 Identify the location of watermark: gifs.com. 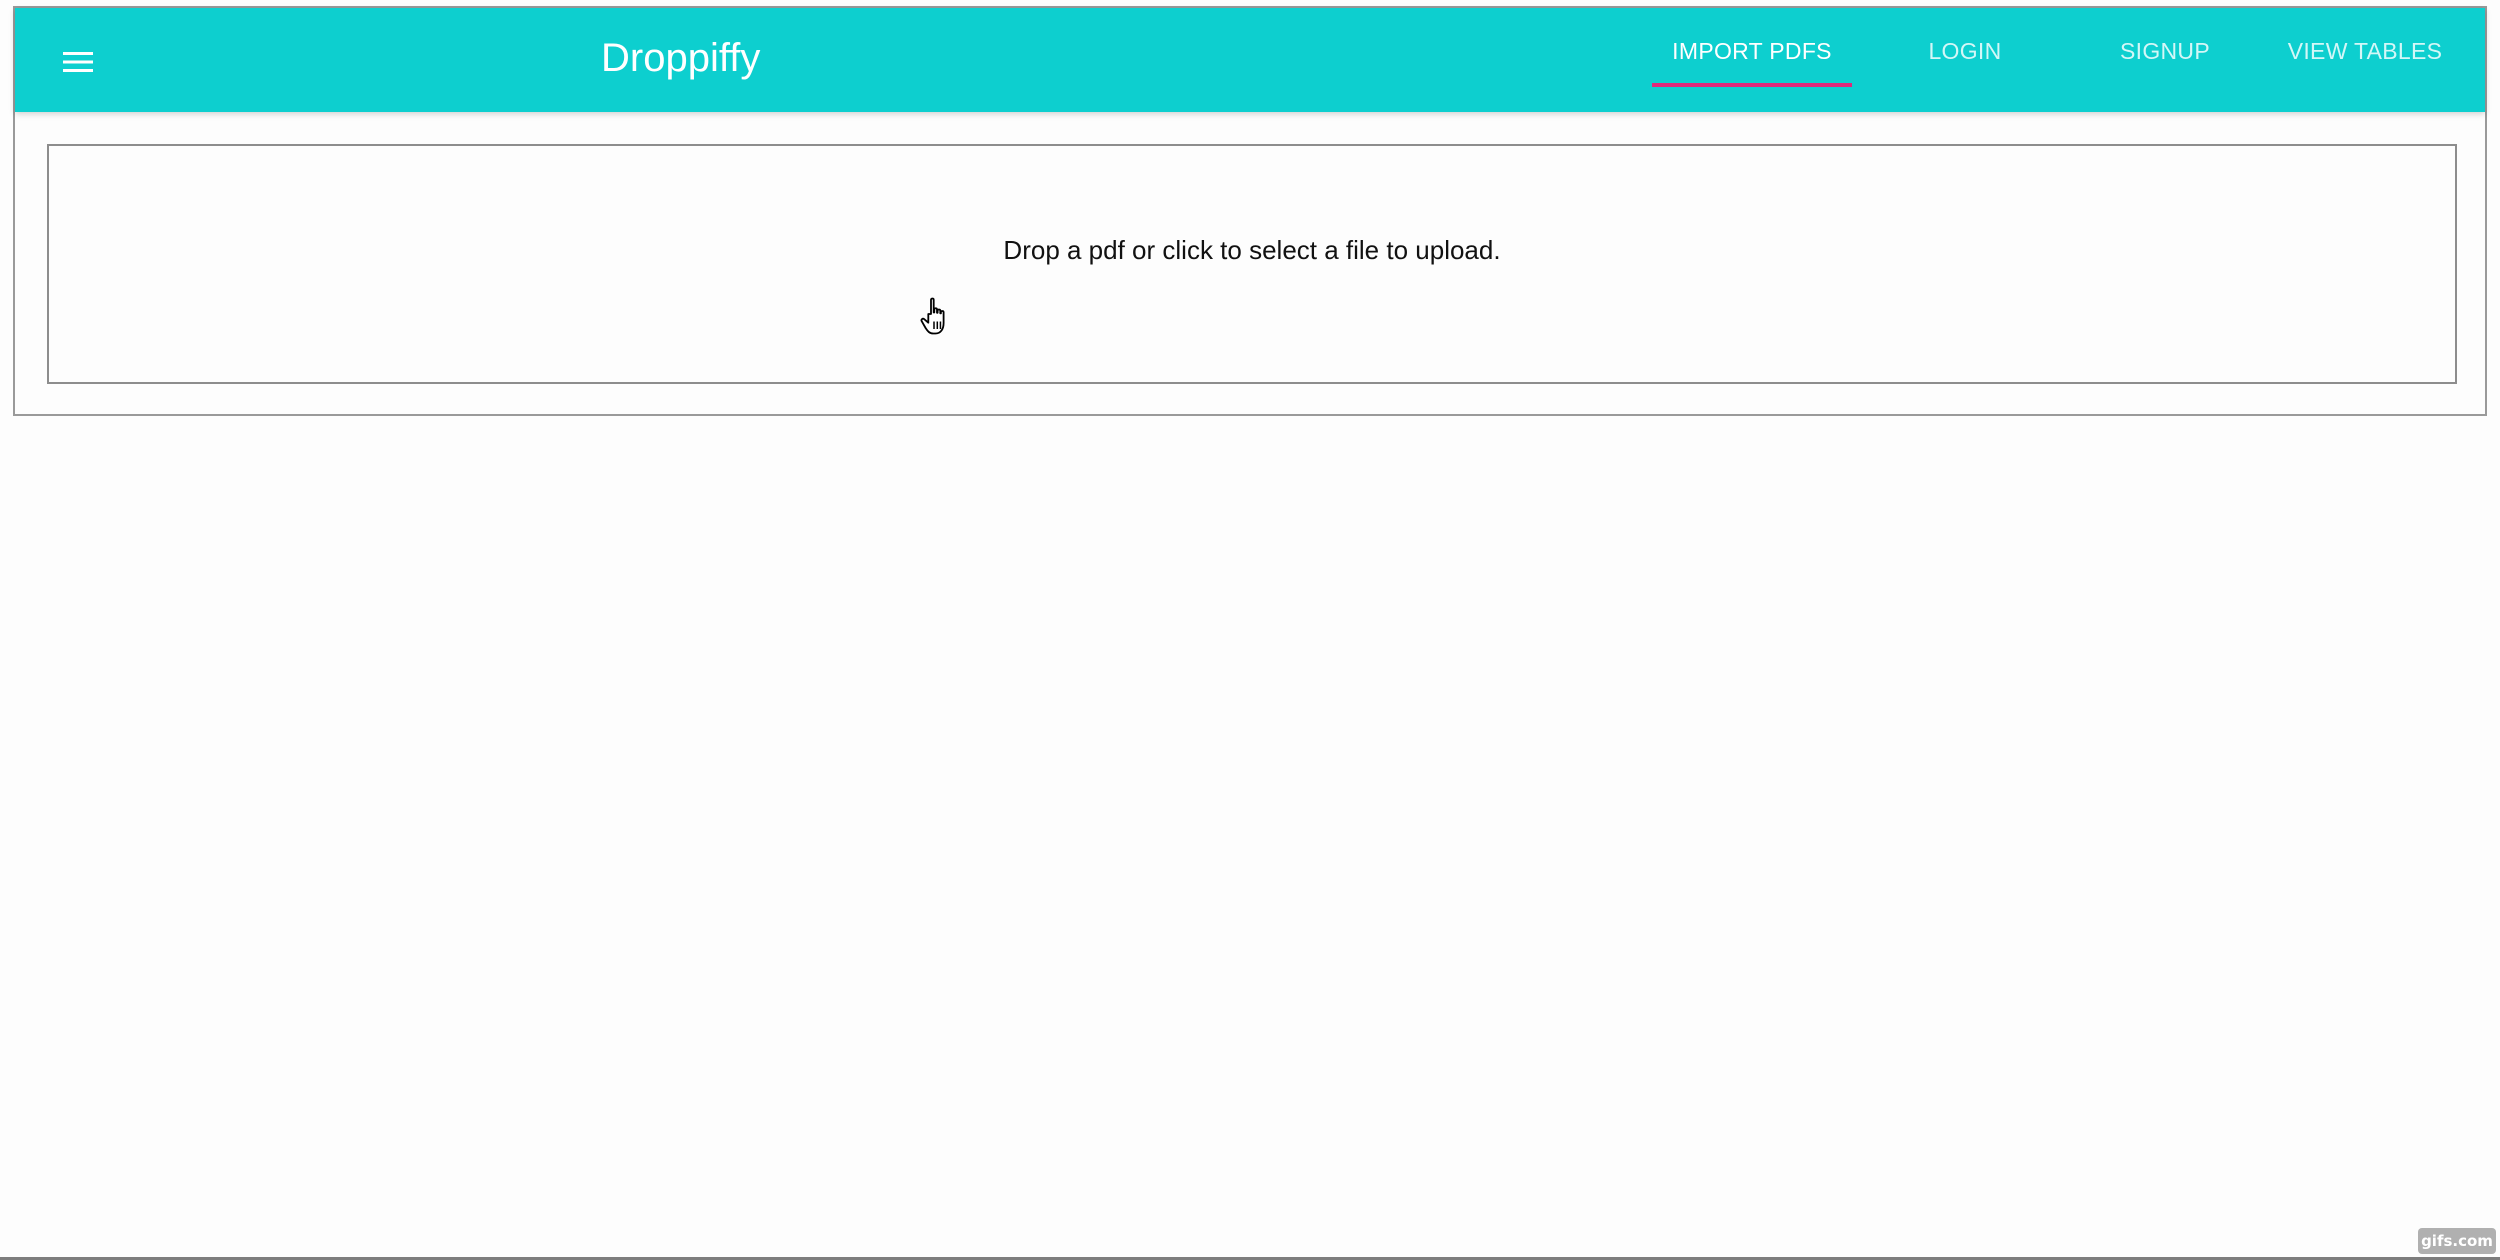
(2457, 1241).